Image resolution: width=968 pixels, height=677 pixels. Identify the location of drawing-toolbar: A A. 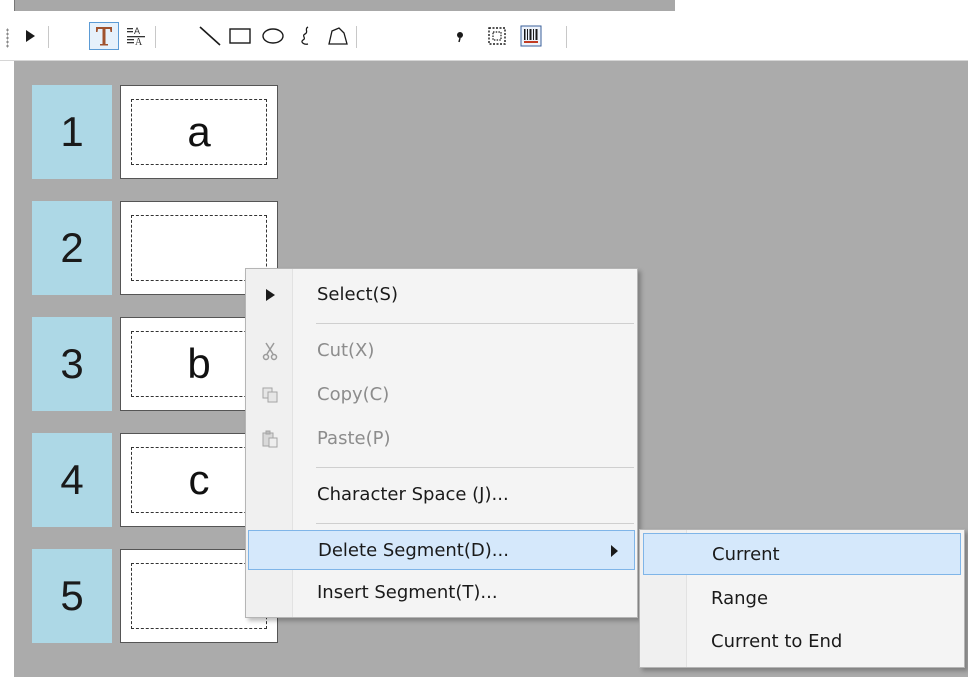
(484, 37).